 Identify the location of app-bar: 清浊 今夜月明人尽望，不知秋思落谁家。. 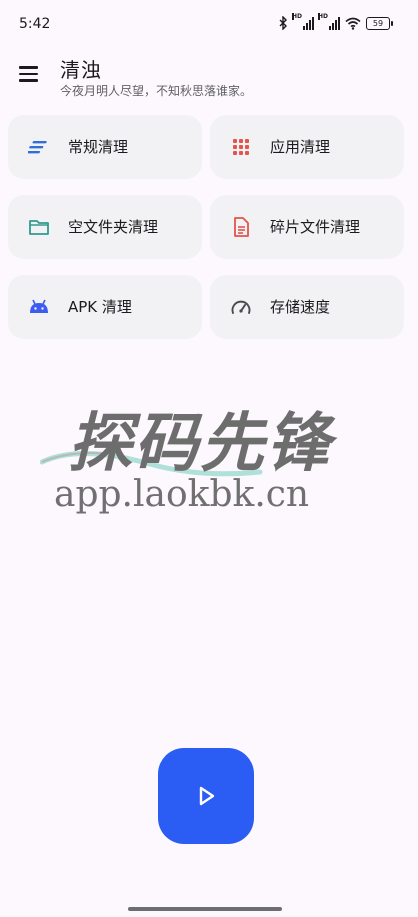
(209, 78).